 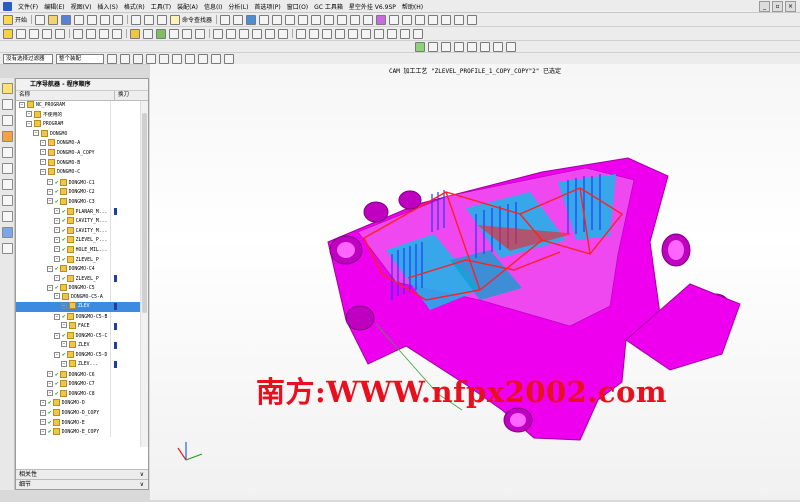 What do you see at coordinates (80, 58) in the screenshot?
I see `selection-scope-dropdown: 整个装配` at bounding box center [80, 58].